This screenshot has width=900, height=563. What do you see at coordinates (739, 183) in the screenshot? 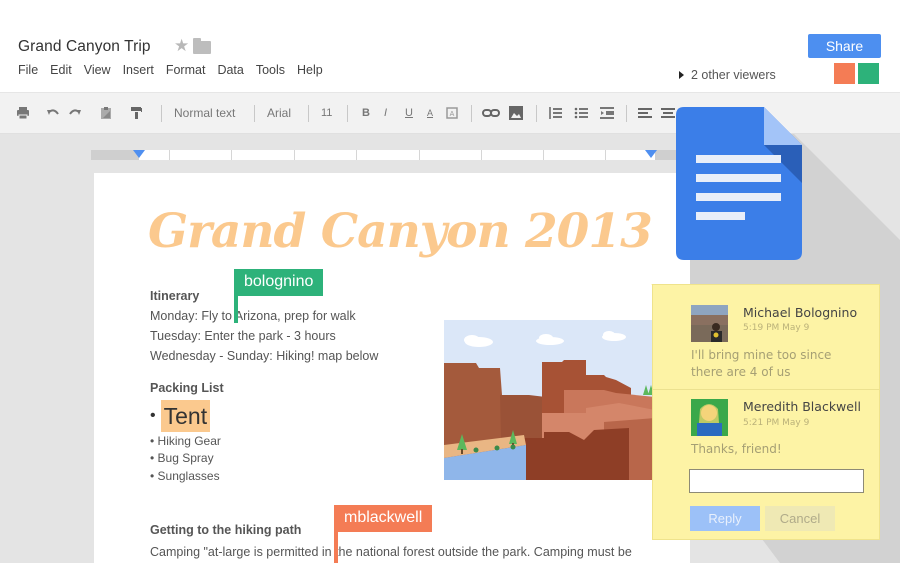
I see `google-docs-logo-icon` at bounding box center [739, 183].